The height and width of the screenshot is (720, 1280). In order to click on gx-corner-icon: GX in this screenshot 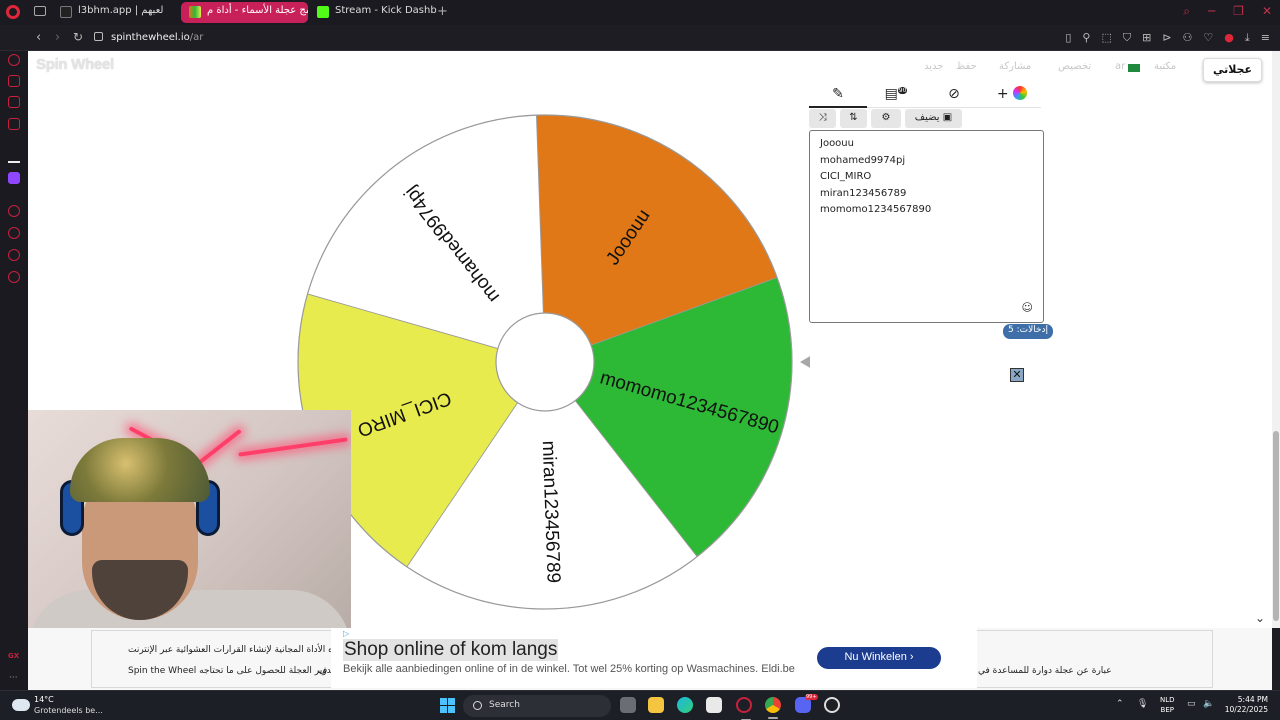, I will do `click(13, 656)`.